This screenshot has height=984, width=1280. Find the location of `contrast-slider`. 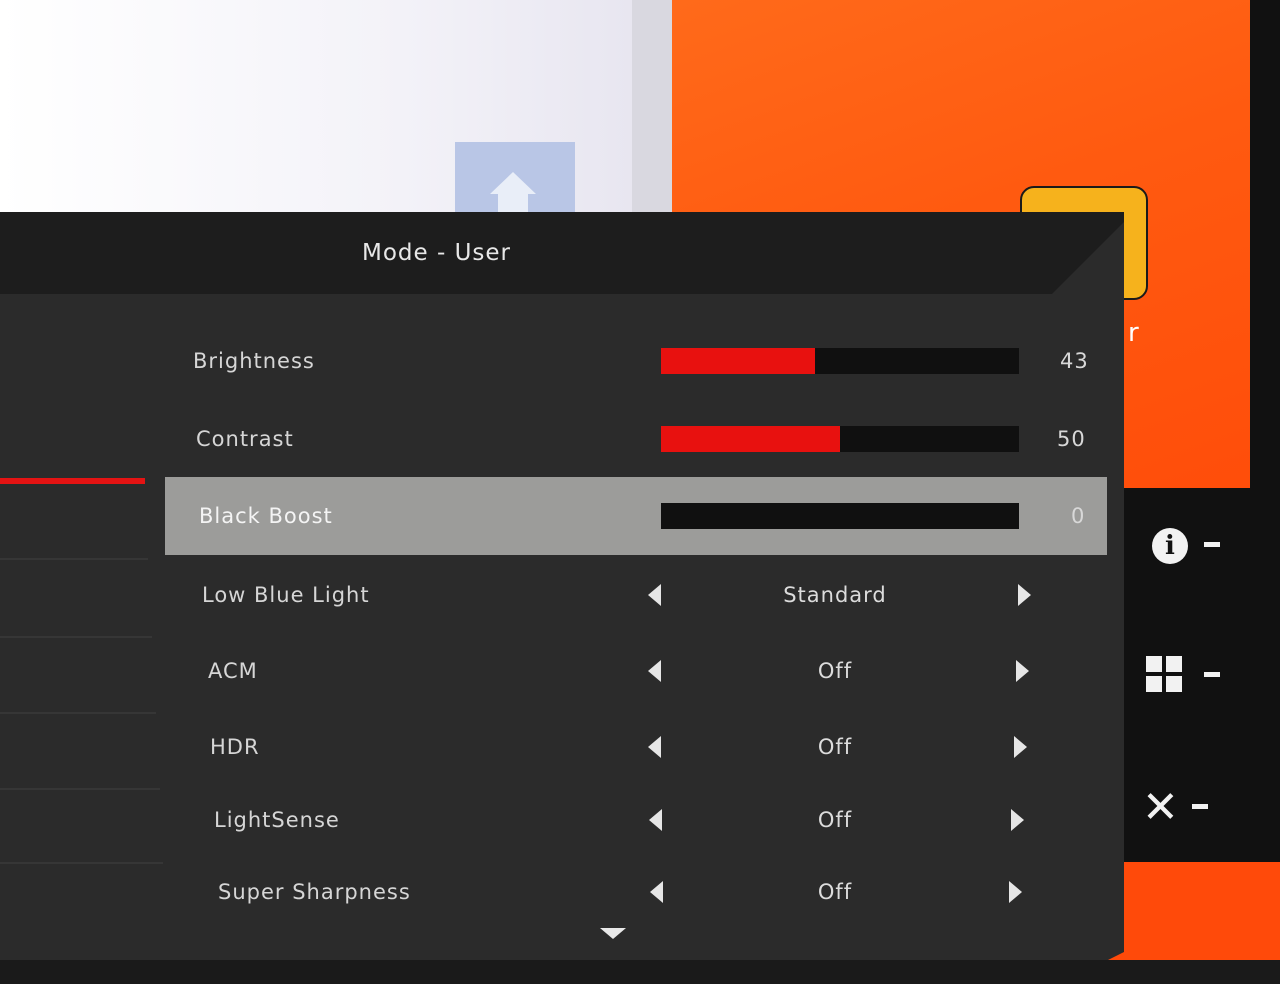

contrast-slider is located at coordinates (840, 439).